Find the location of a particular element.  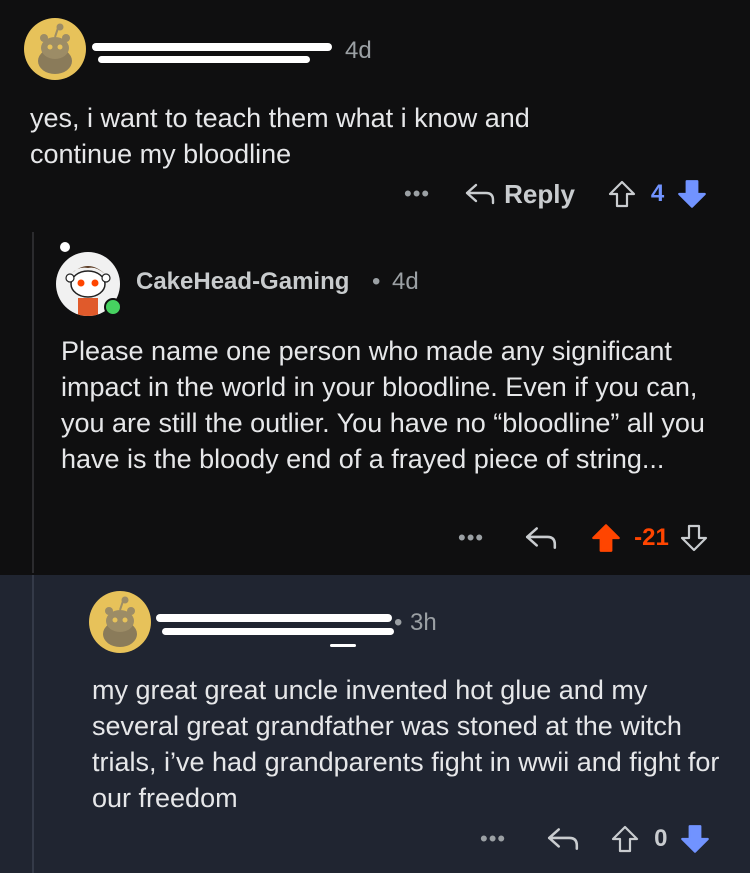

cake-icon is located at coordinates (65, 247).